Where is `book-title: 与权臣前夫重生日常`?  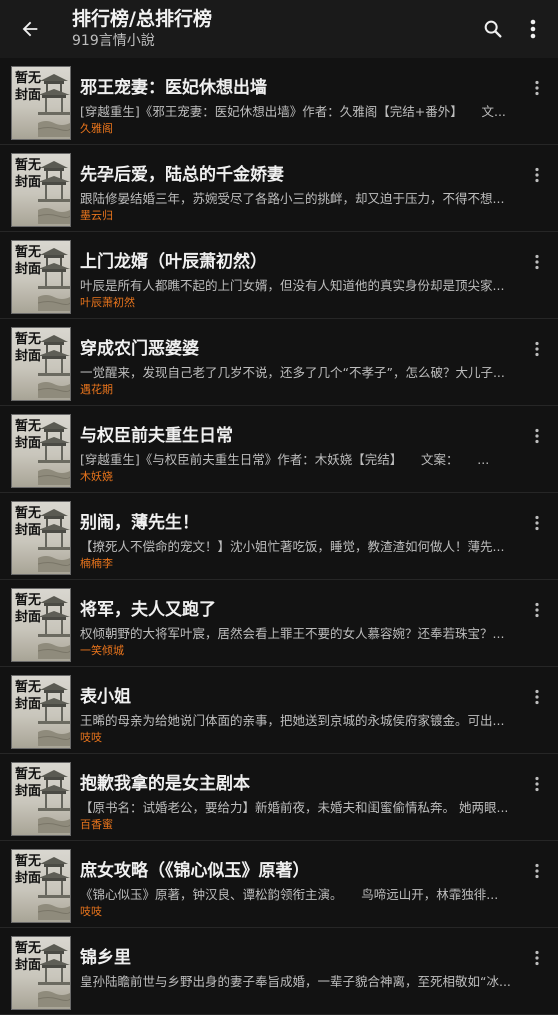 book-title: 与权臣前夫重生日常 is located at coordinates (156, 436).